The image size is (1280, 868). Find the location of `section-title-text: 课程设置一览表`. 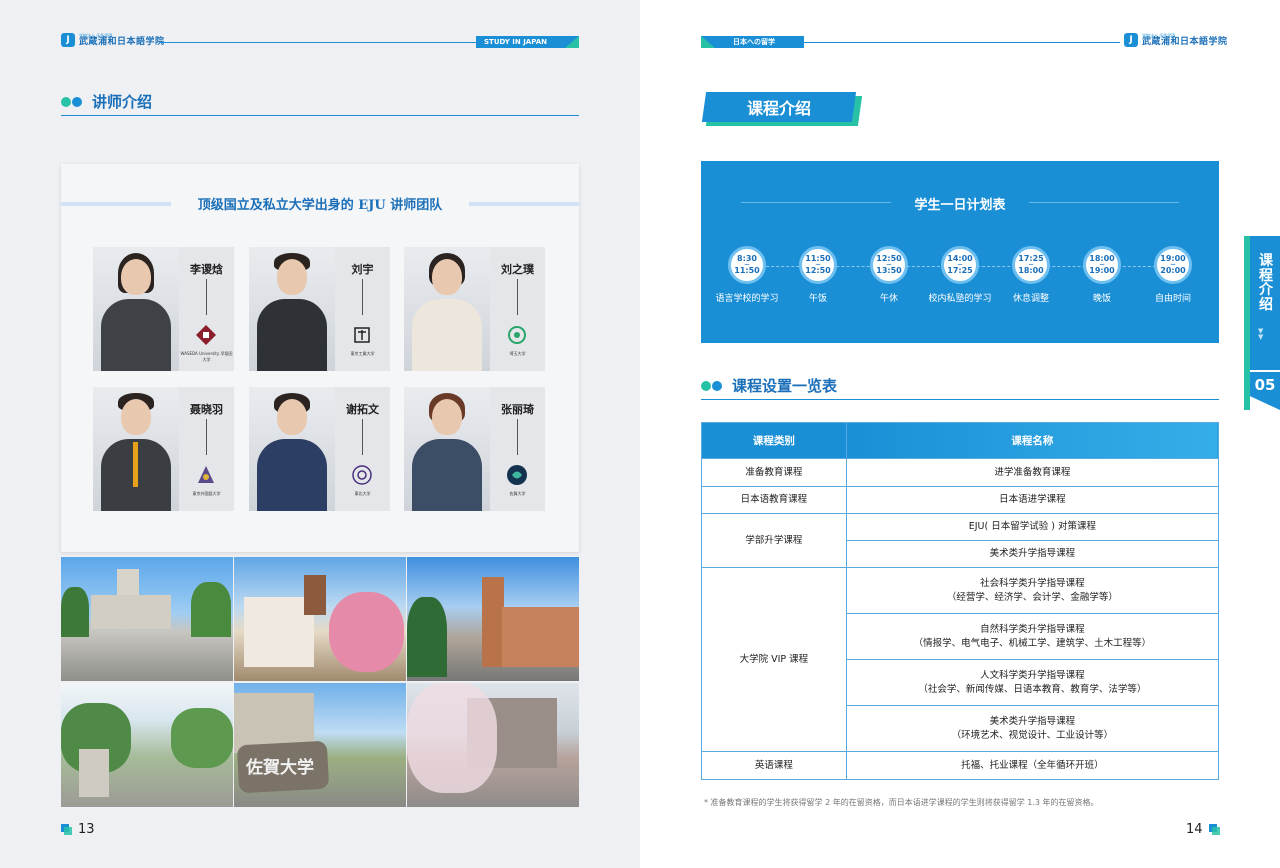

section-title-text: 课程设置一览表 is located at coordinates (785, 386).